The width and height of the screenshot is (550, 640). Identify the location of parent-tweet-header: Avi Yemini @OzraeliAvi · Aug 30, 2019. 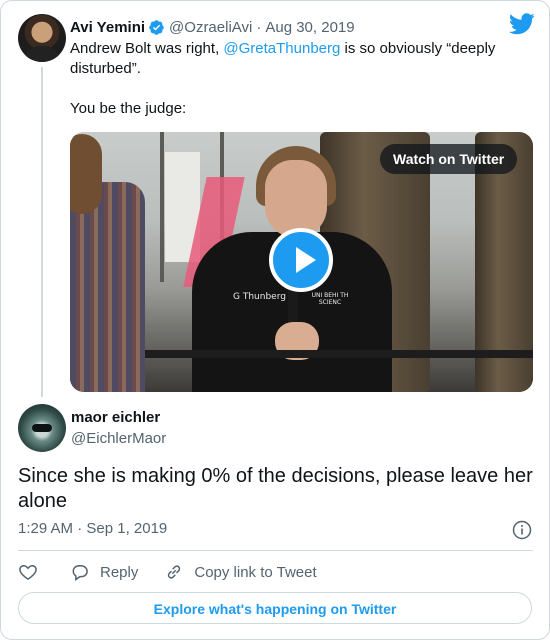
(212, 27).